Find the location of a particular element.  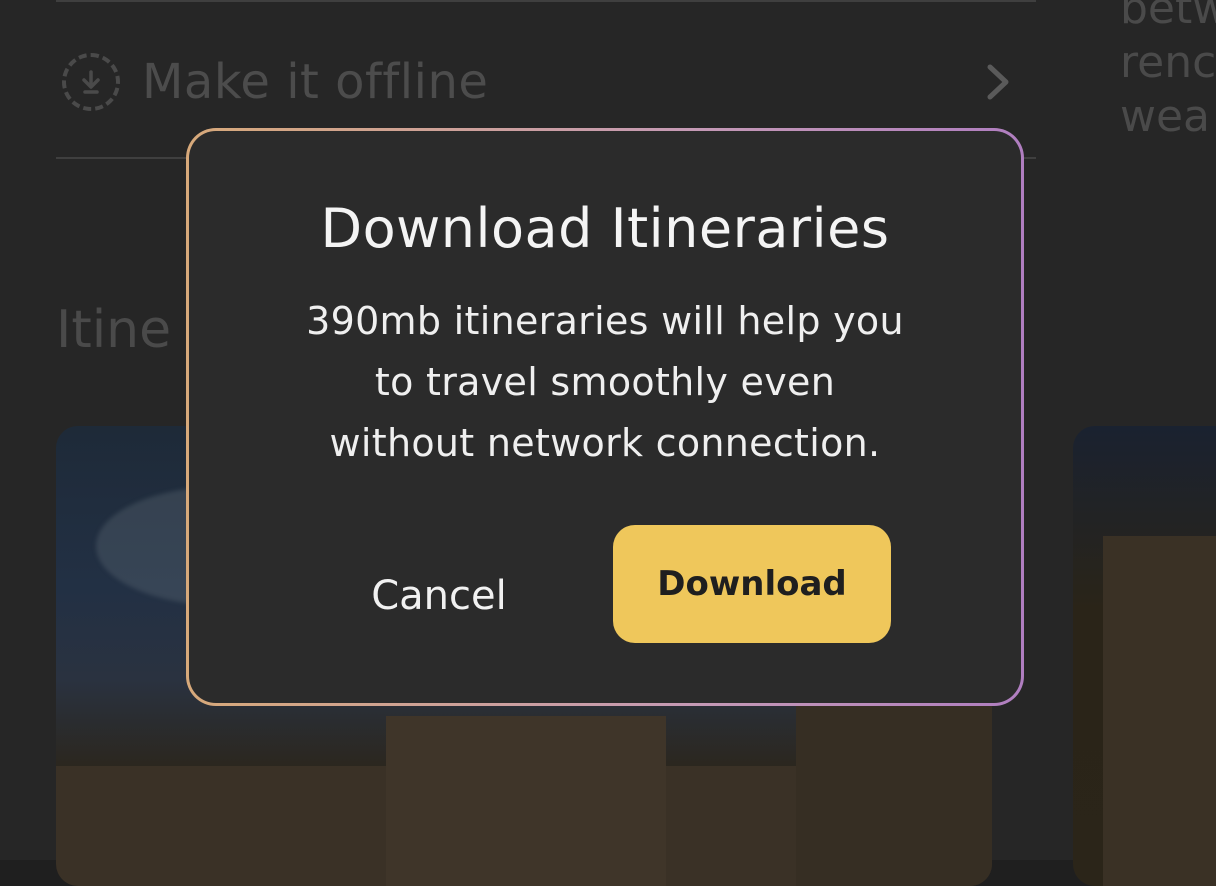

download-button: Download is located at coordinates (752, 584).